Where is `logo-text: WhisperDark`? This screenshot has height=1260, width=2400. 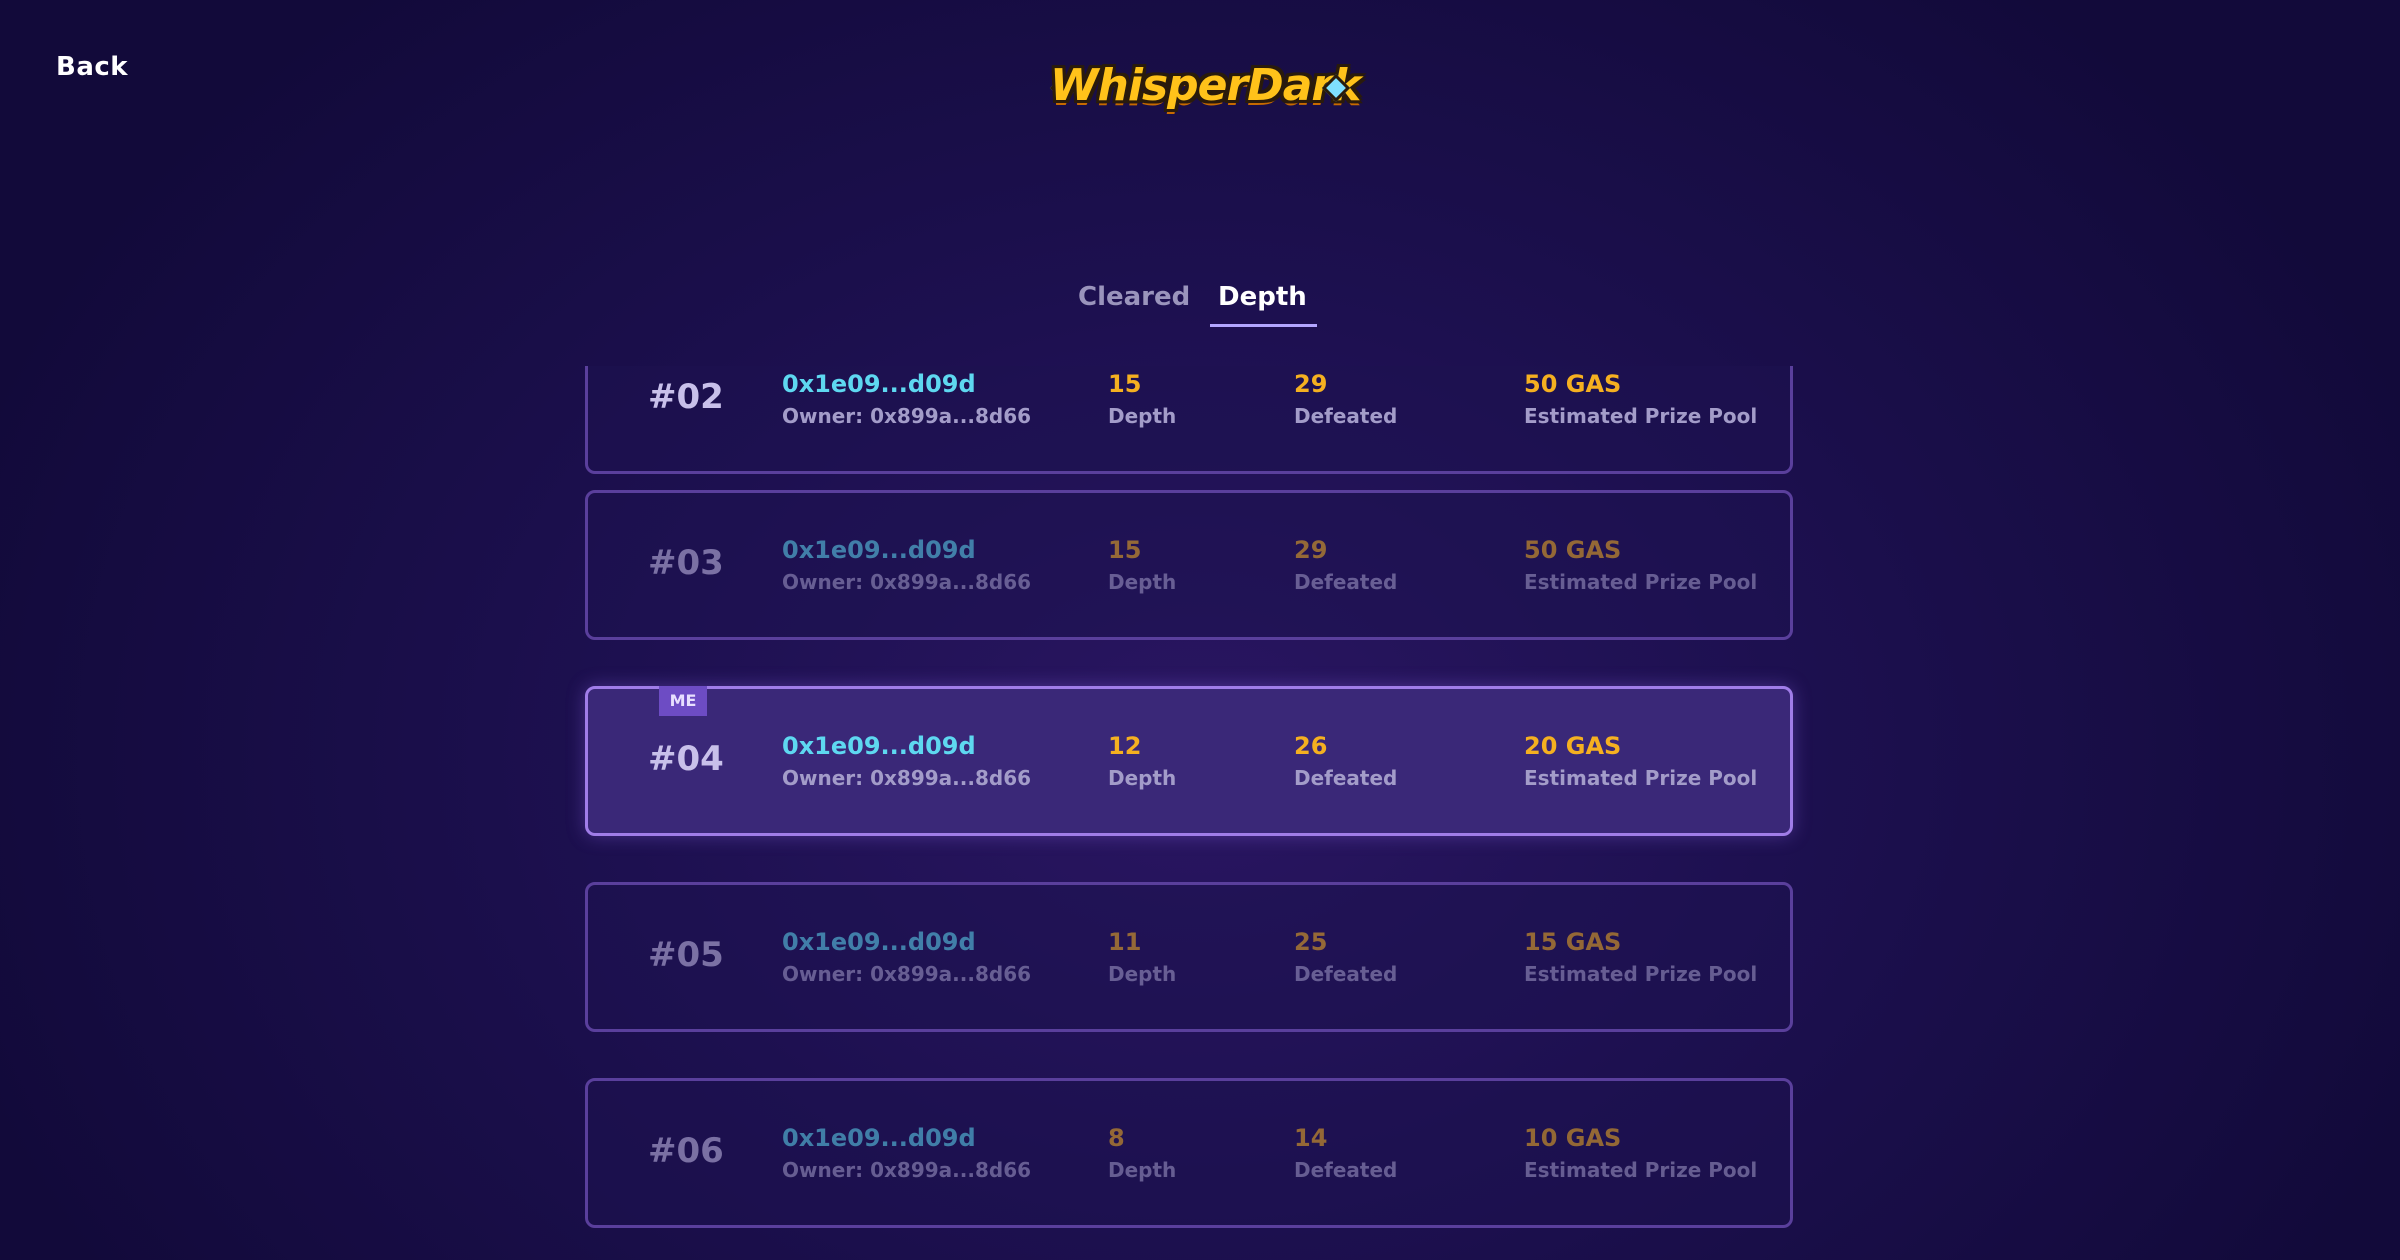
logo-text: WhisperDark is located at coordinates (1205, 85).